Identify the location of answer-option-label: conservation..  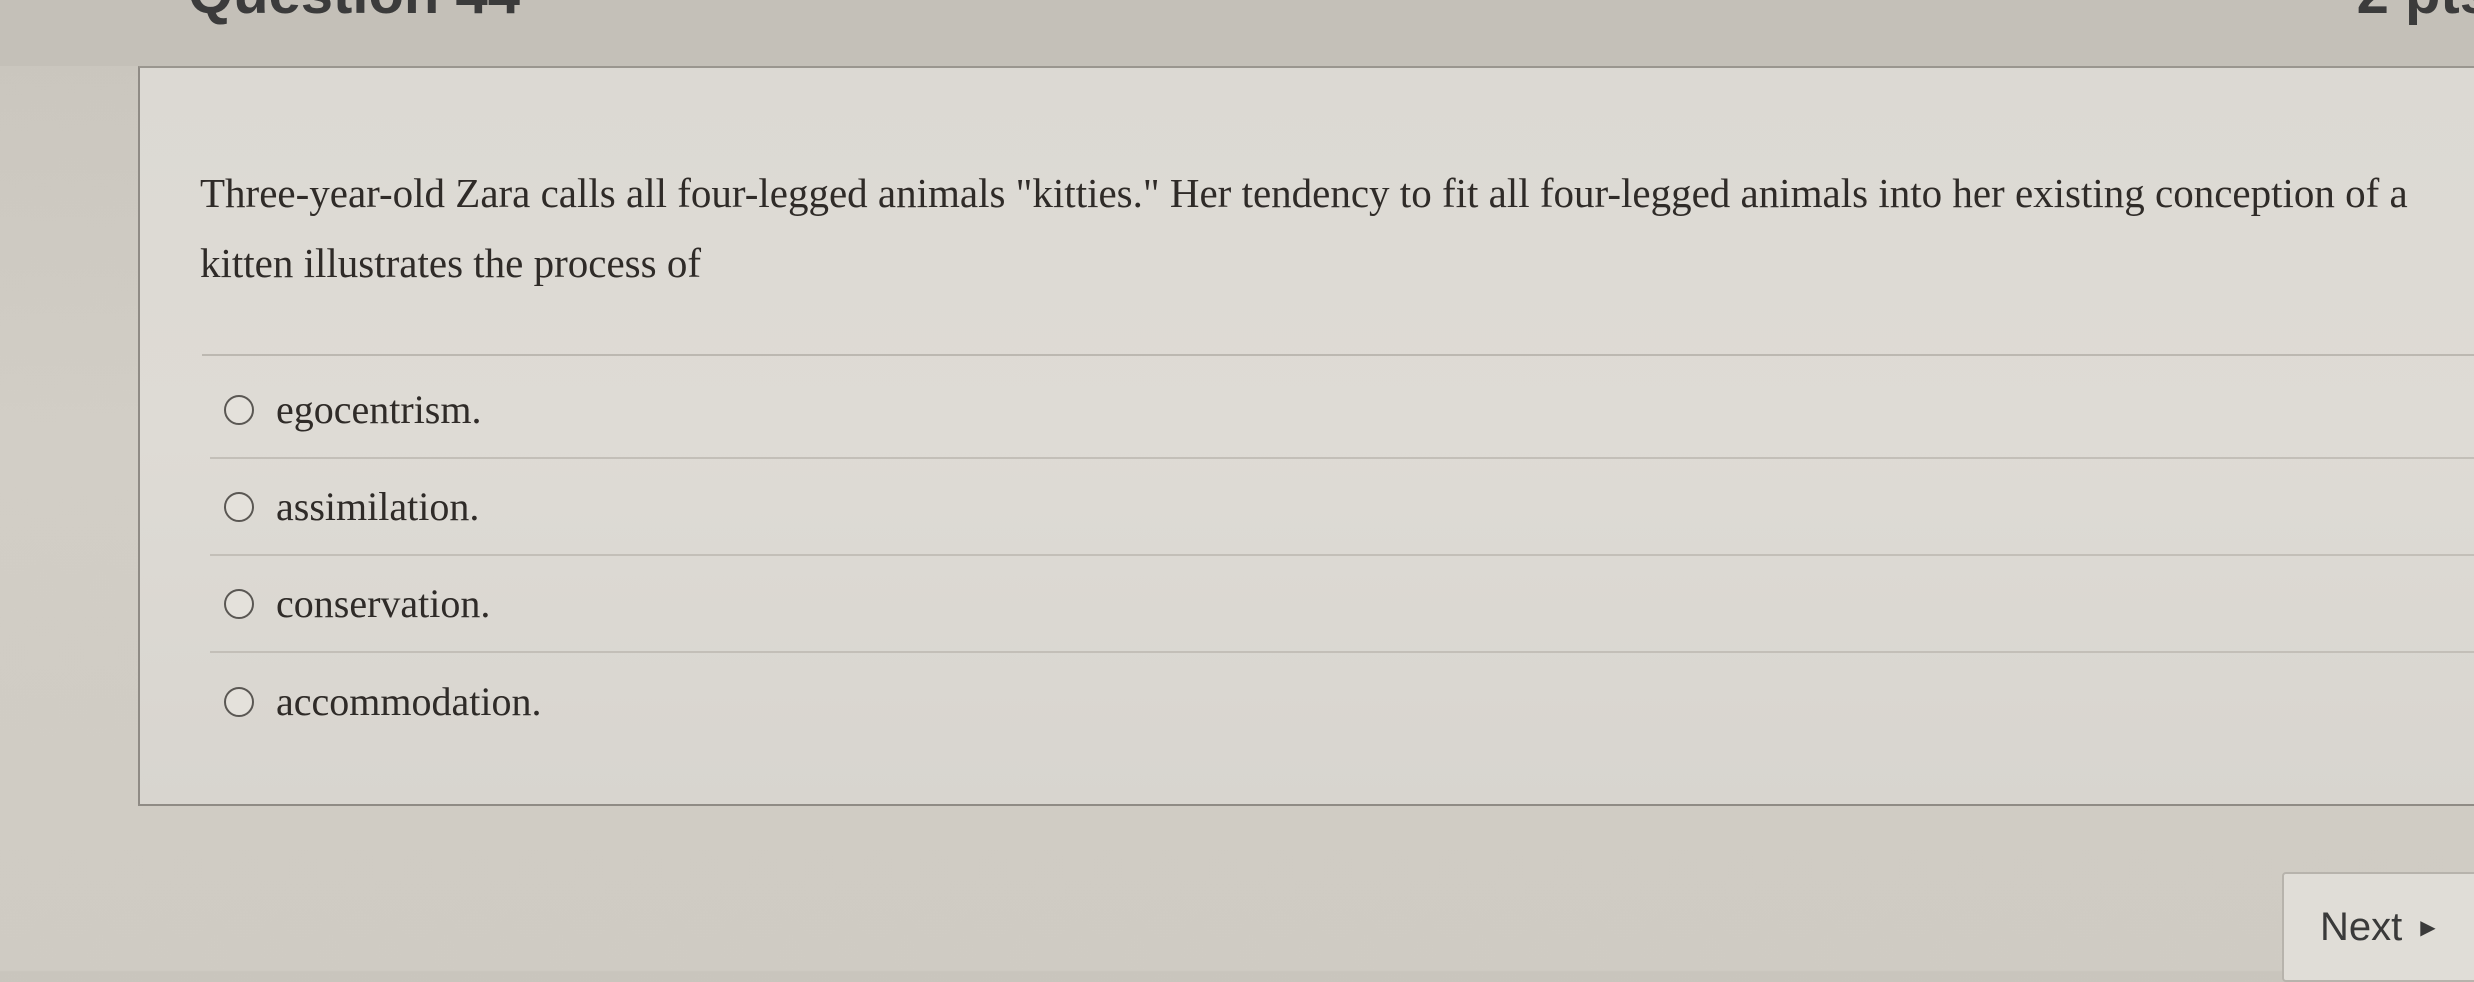
(383, 603).